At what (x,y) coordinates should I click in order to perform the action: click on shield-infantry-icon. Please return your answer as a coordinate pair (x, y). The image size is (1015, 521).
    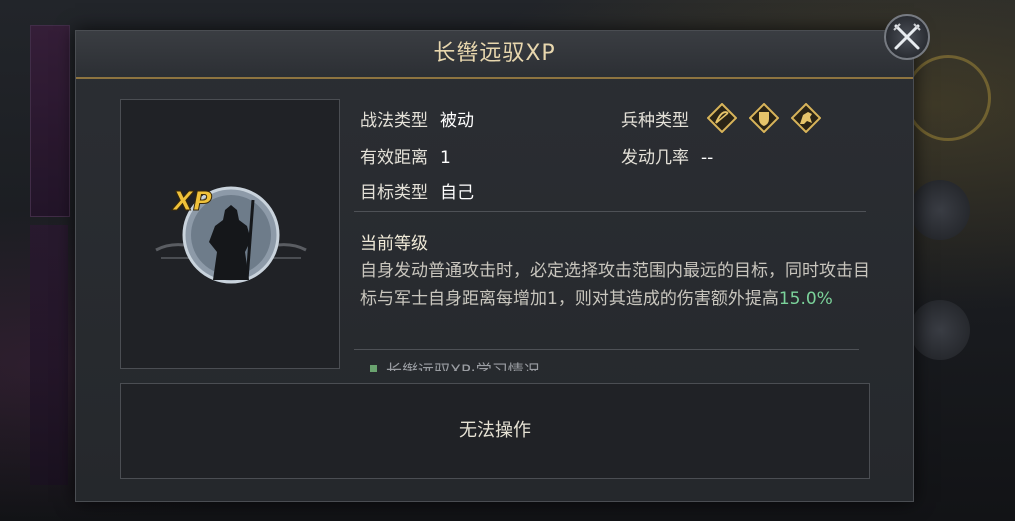
    Looking at the image, I should click on (764, 118).